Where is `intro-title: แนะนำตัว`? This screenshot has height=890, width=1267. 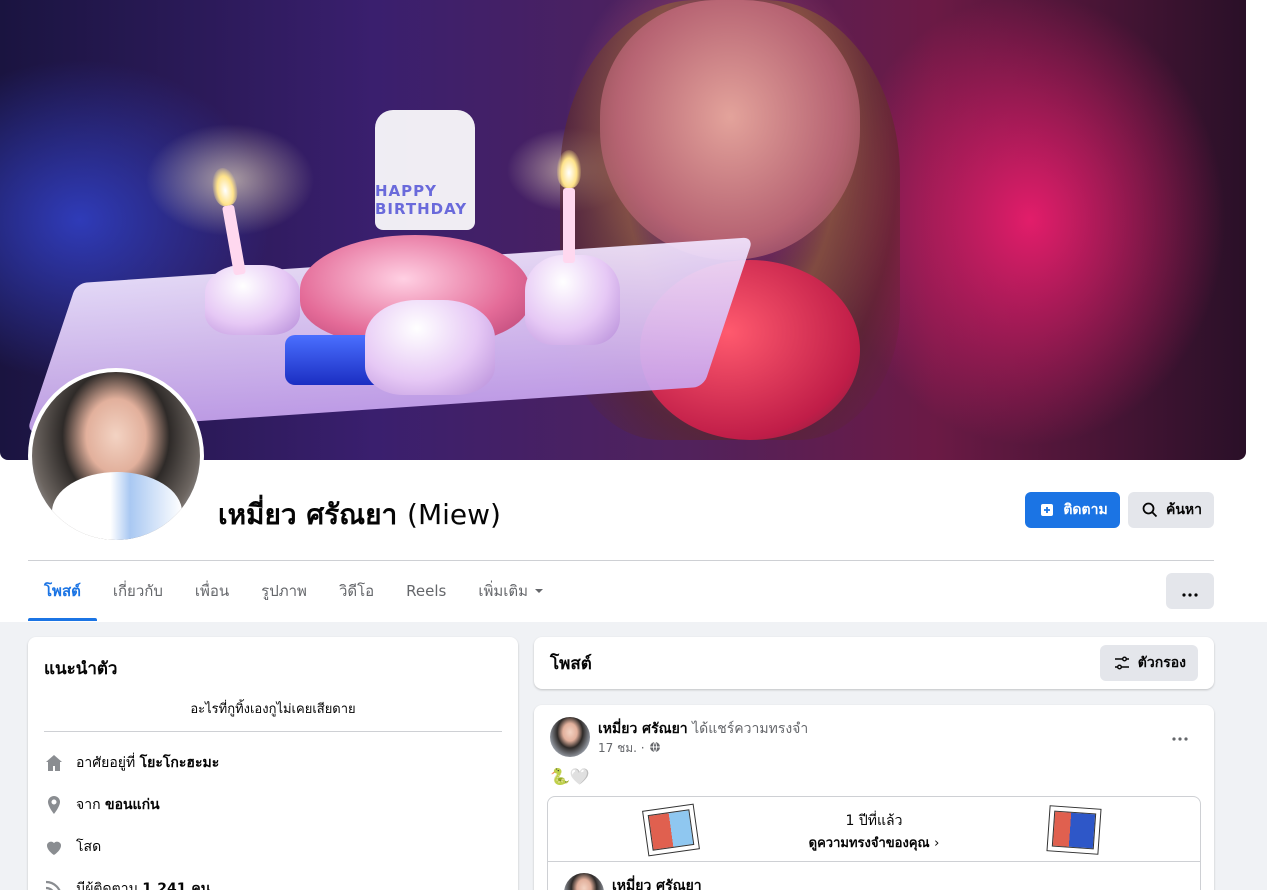
intro-title: แนะนำตัว is located at coordinates (81, 669).